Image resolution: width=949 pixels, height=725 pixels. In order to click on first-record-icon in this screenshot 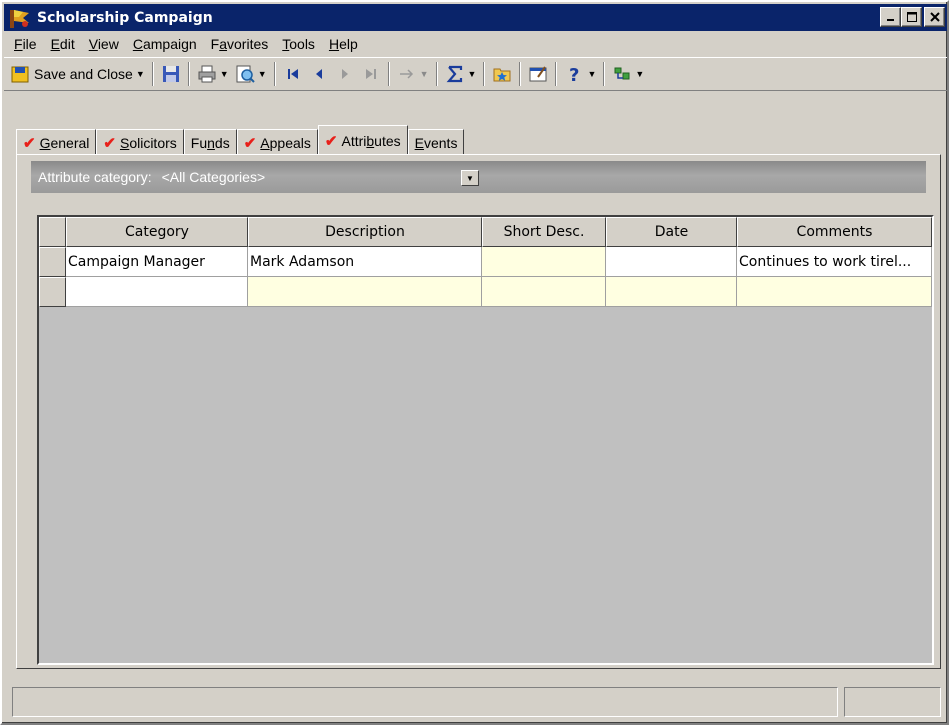, I will do `click(292, 74)`.